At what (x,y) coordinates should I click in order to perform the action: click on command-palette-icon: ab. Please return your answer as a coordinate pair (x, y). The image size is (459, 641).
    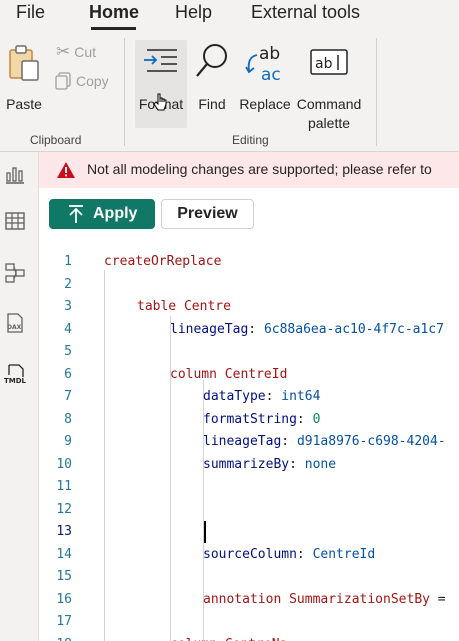
    Looking at the image, I should click on (329, 62).